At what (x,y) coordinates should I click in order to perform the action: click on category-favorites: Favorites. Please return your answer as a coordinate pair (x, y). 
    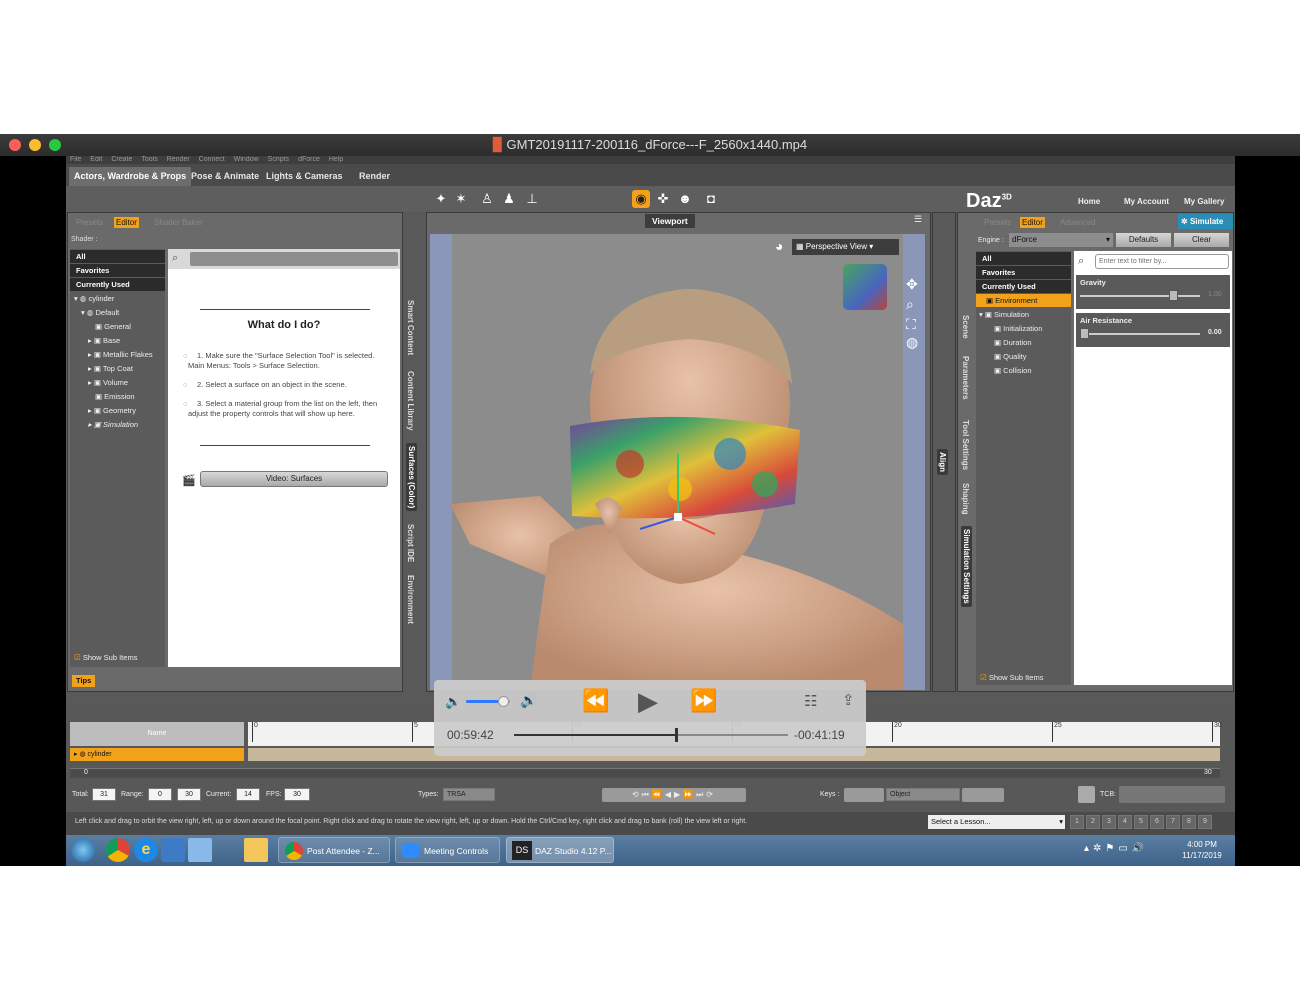
    Looking at the image, I should click on (117, 270).